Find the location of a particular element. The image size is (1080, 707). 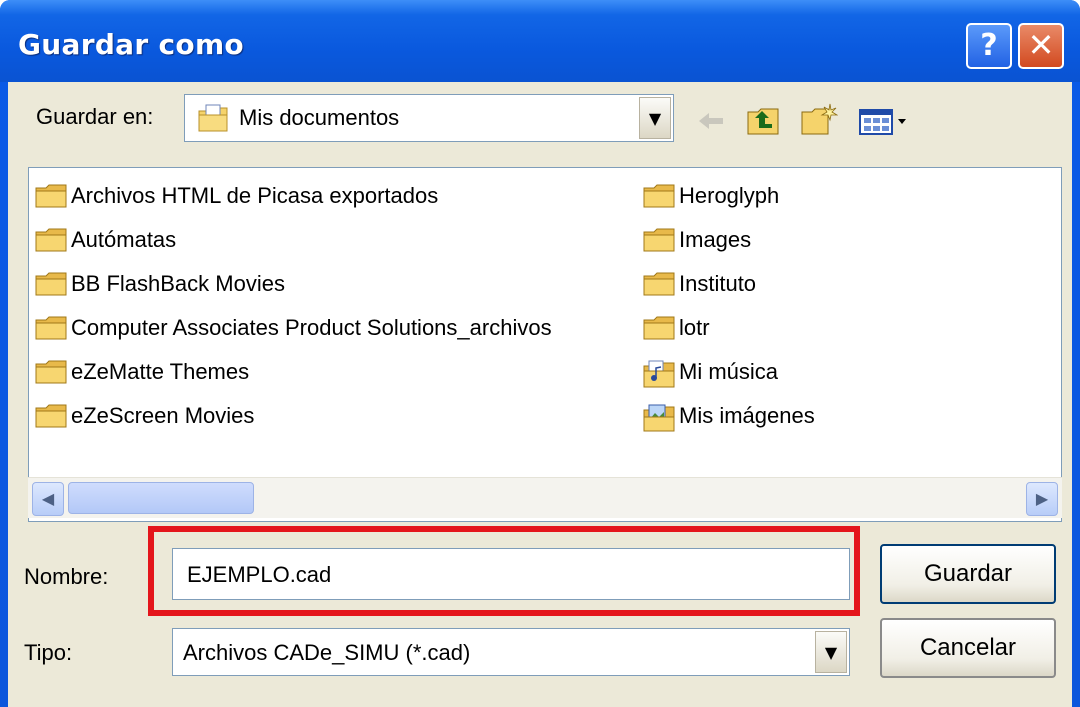

scrollbar-thumb is located at coordinates (161, 498).